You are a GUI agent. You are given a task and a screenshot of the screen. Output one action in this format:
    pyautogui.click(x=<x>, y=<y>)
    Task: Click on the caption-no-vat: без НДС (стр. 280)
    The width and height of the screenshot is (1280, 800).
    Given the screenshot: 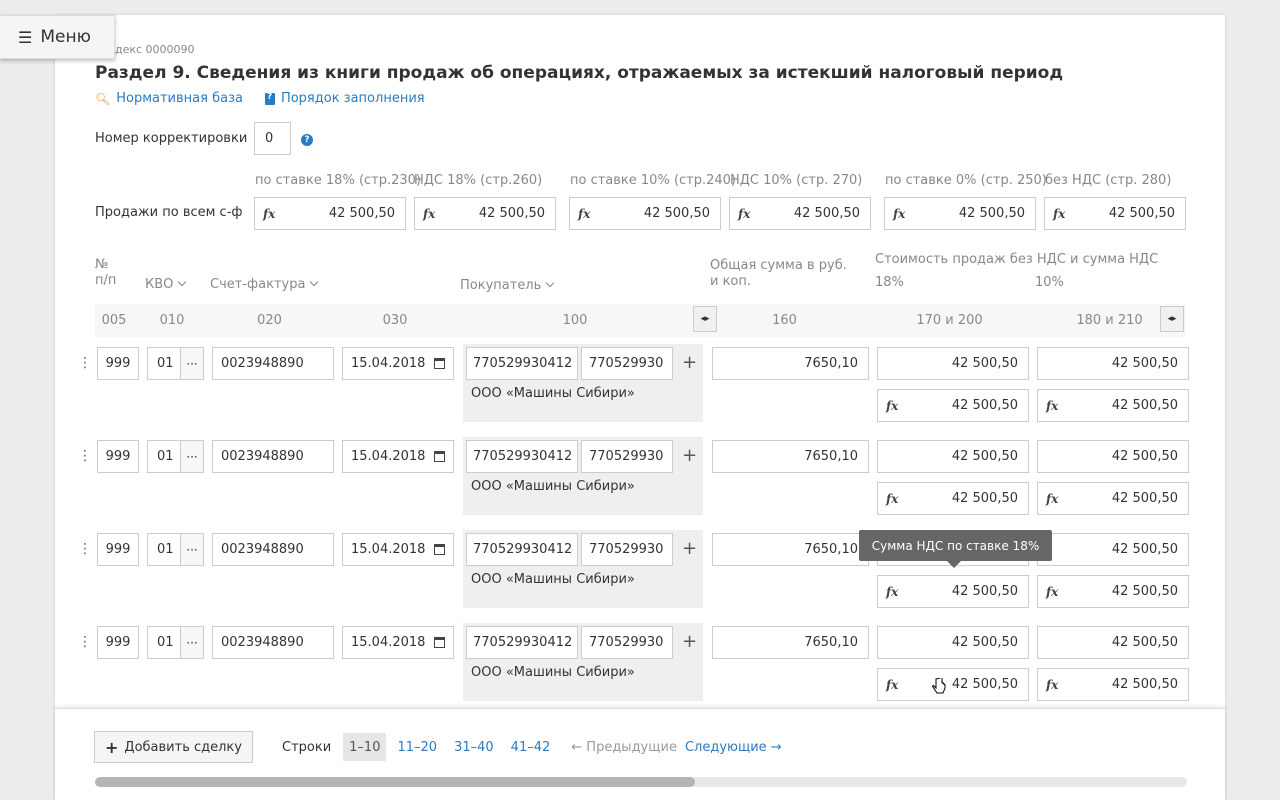 What is the action you would take?
    pyautogui.click(x=1108, y=180)
    